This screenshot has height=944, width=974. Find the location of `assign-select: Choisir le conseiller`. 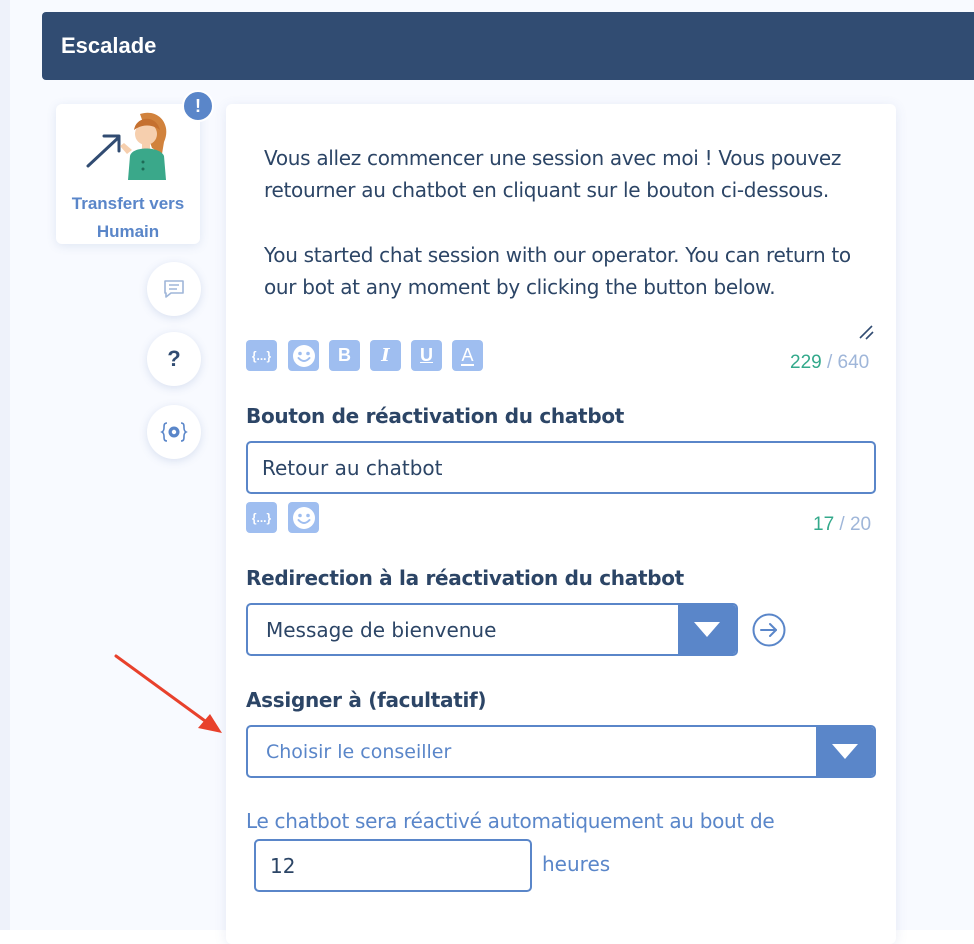

assign-select: Choisir le conseiller is located at coordinates (561, 751).